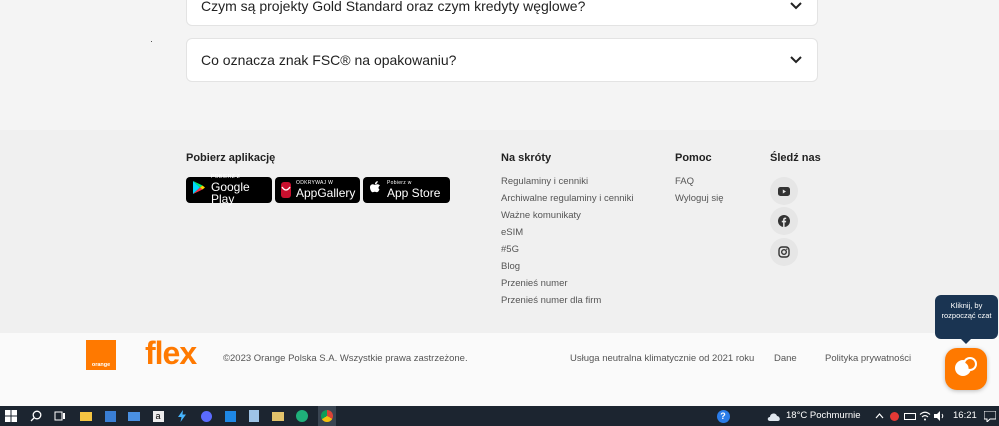 This screenshot has height=426, width=999. What do you see at coordinates (510, 249) in the screenshot?
I see `link-5g: #5G` at bounding box center [510, 249].